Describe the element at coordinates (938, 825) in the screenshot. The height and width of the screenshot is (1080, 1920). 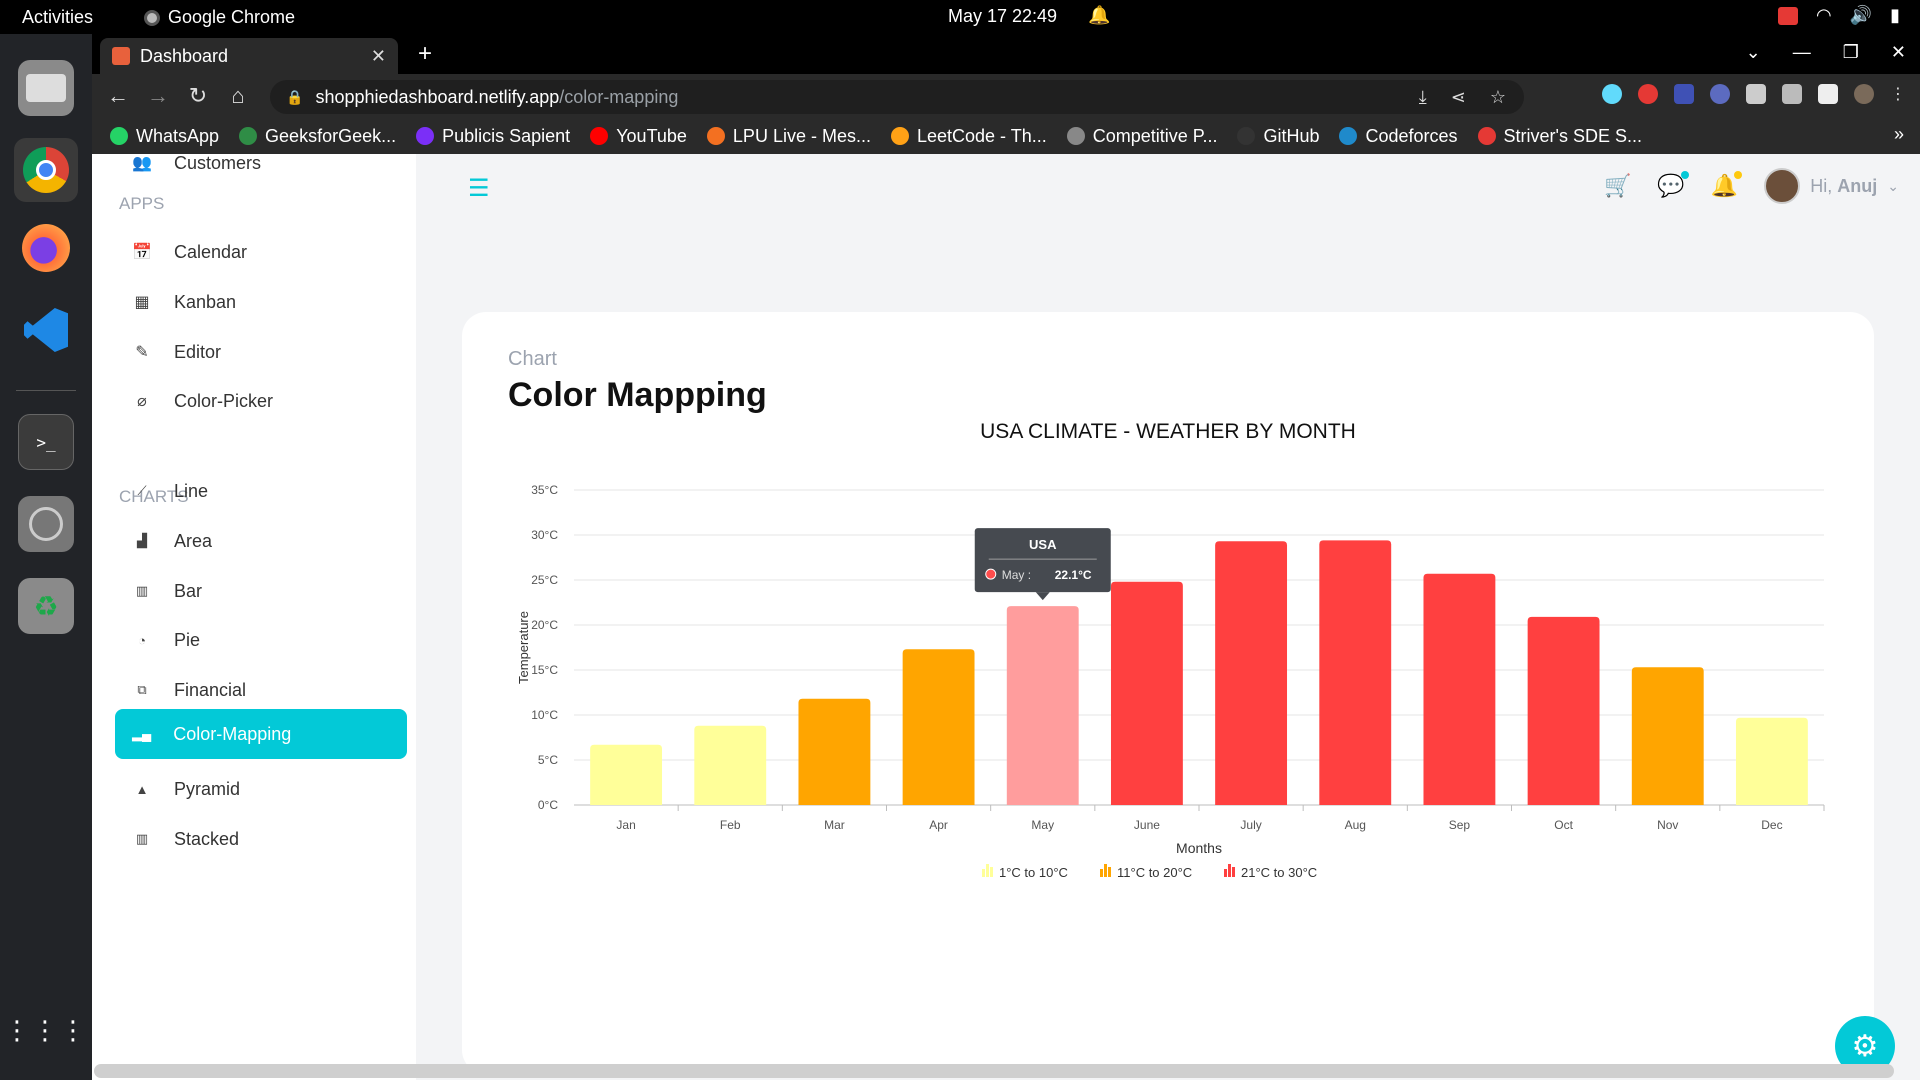
I see `x-tick-label: Apr` at that location.